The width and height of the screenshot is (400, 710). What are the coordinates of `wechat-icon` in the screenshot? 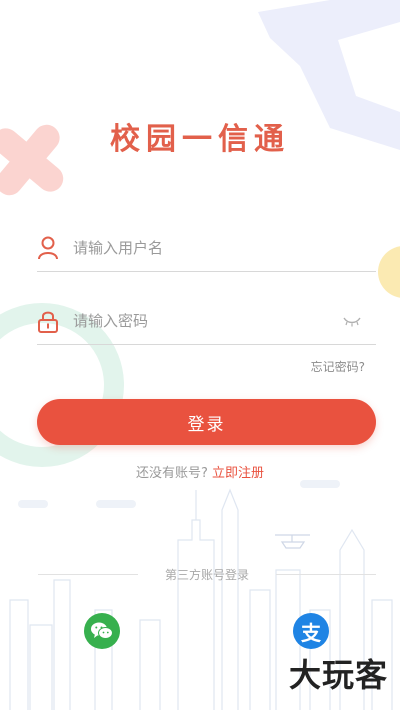 It's located at (102, 630).